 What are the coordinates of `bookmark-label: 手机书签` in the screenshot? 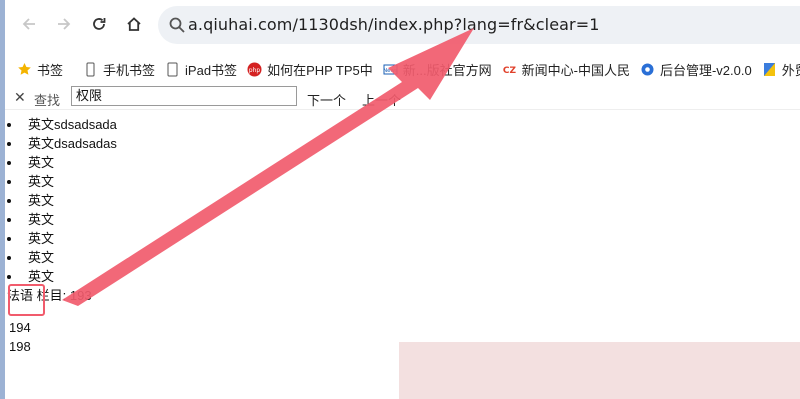 It's located at (129, 70).